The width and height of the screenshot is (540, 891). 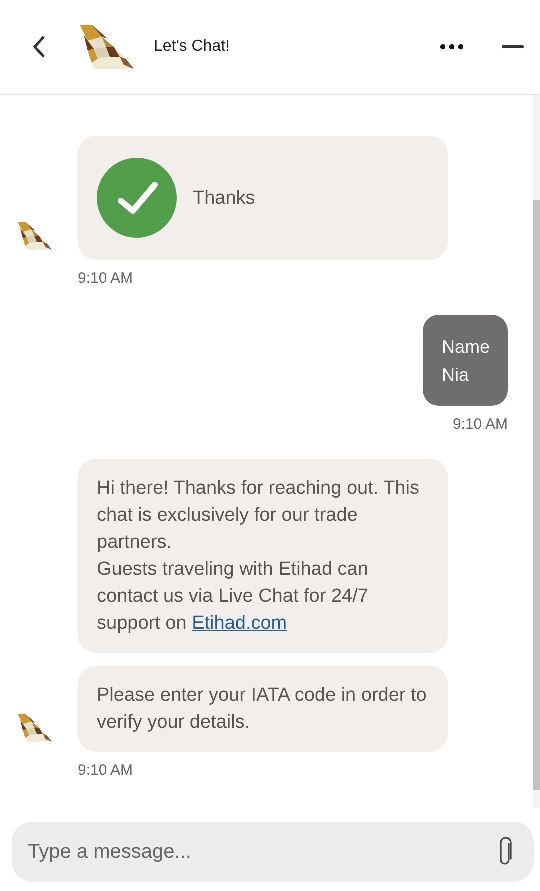 What do you see at coordinates (466, 347) in the screenshot?
I see `message-text: Name` at bounding box center [466, 347].